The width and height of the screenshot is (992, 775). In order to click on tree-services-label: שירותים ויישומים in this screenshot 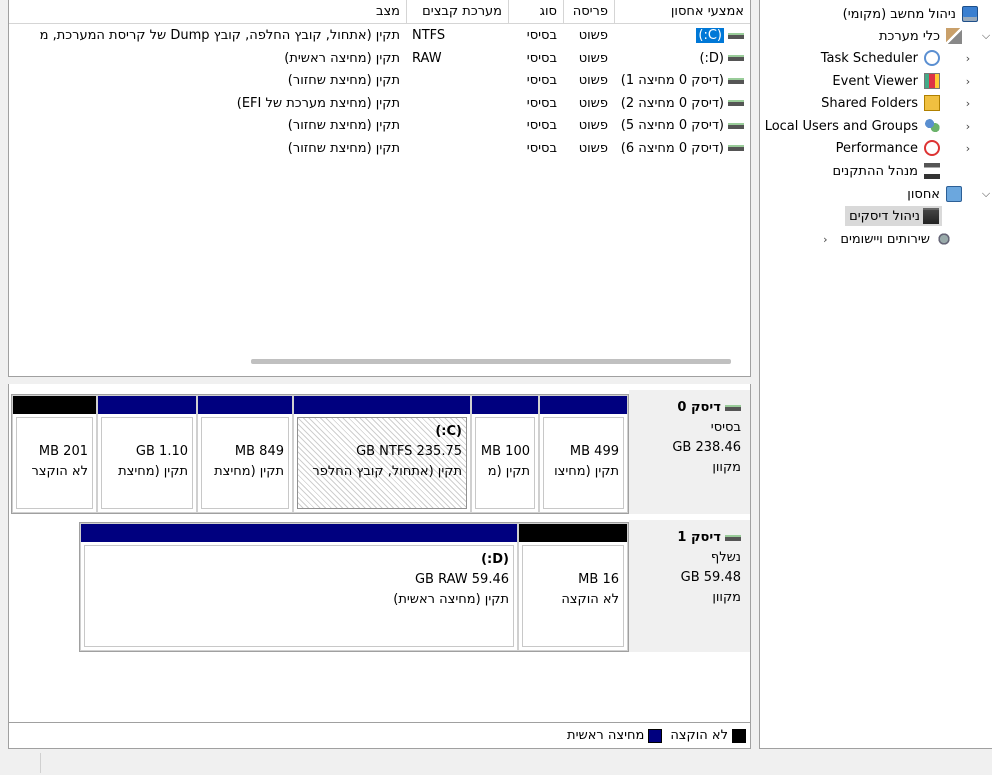, I will do `click(885, 239)`.